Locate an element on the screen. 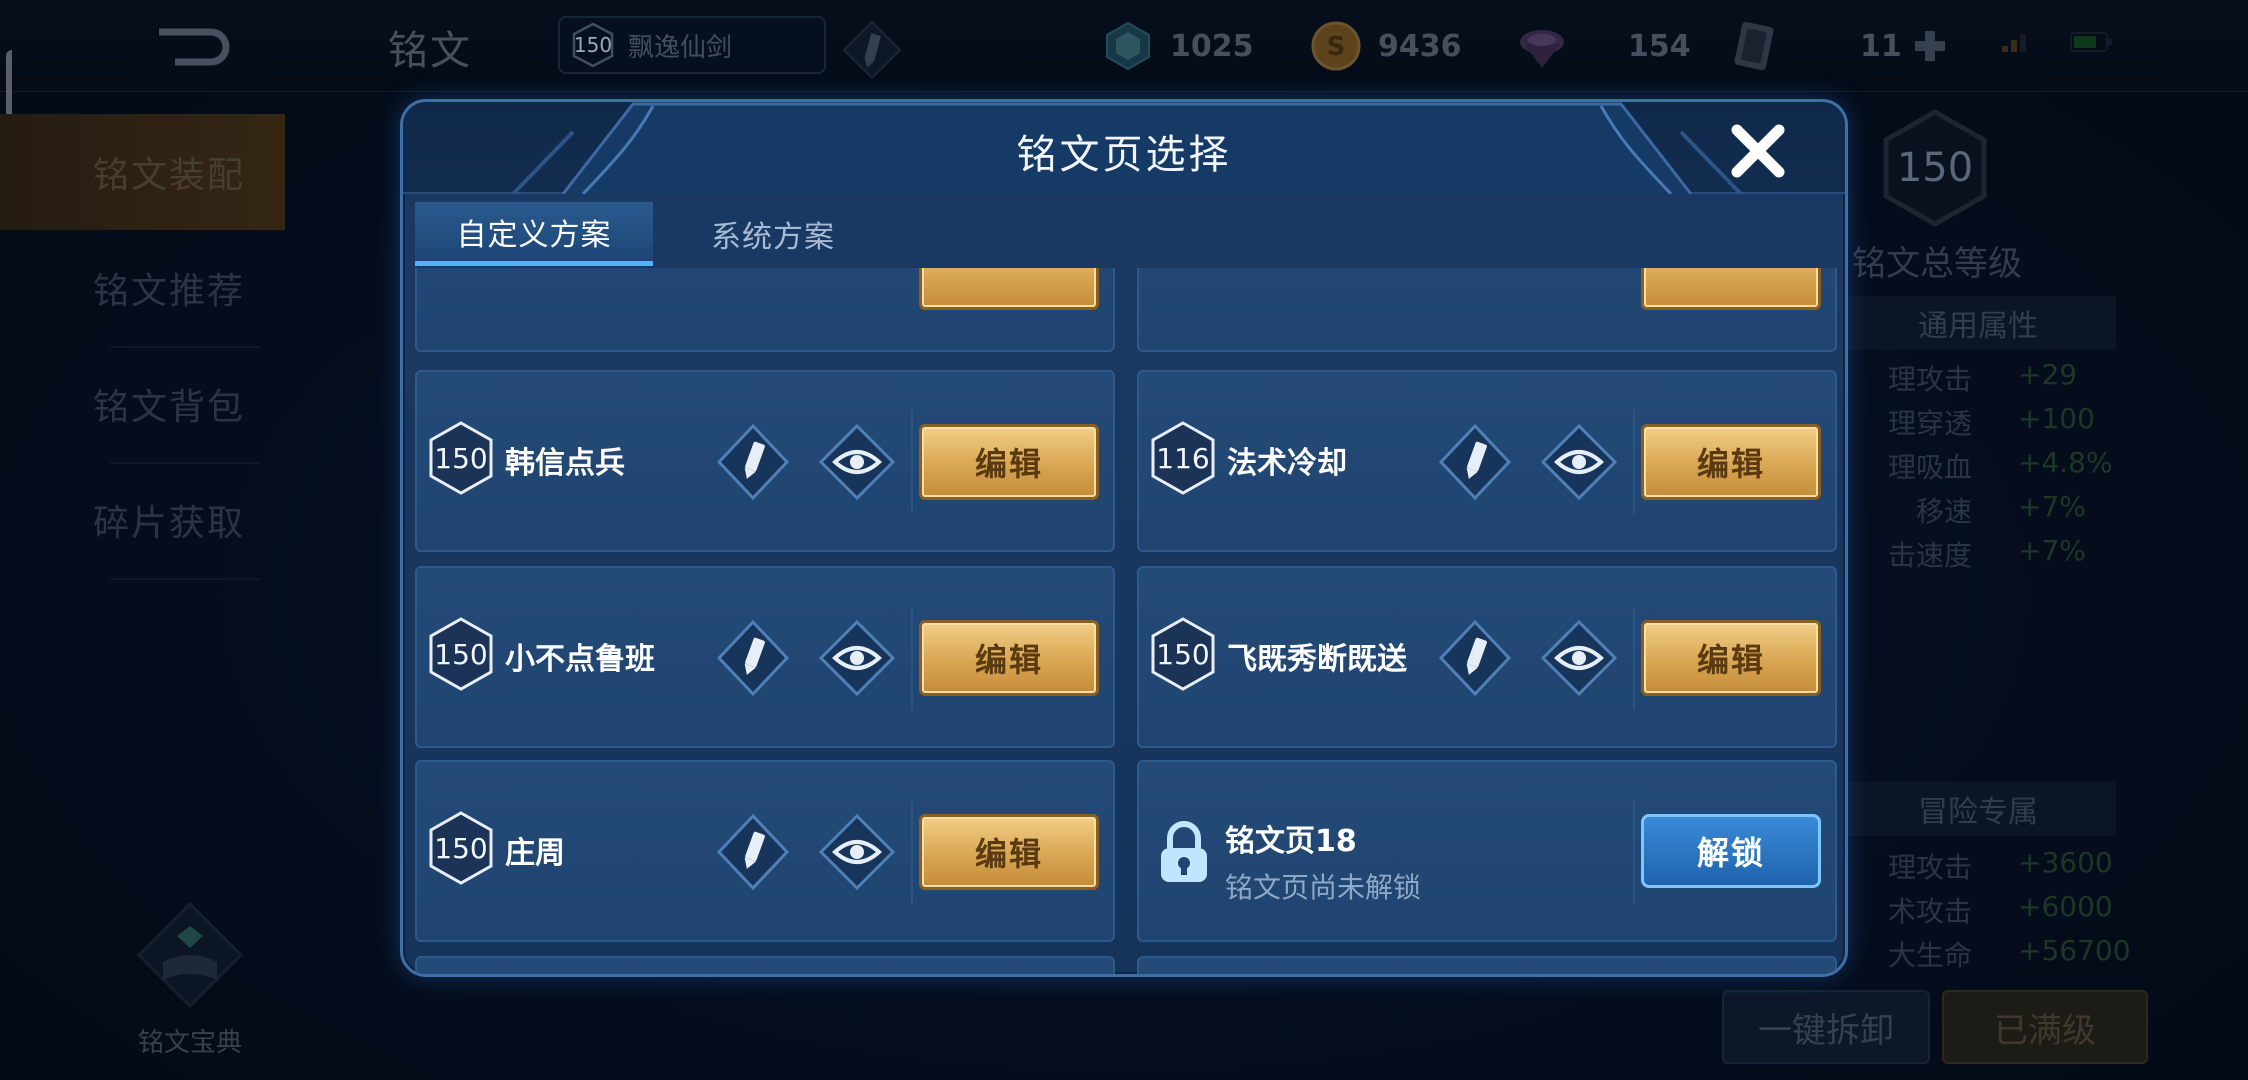 This screenshot has height=1080, width=2248. page-name: 韩信点兵 is located at coordinates (565, 463).